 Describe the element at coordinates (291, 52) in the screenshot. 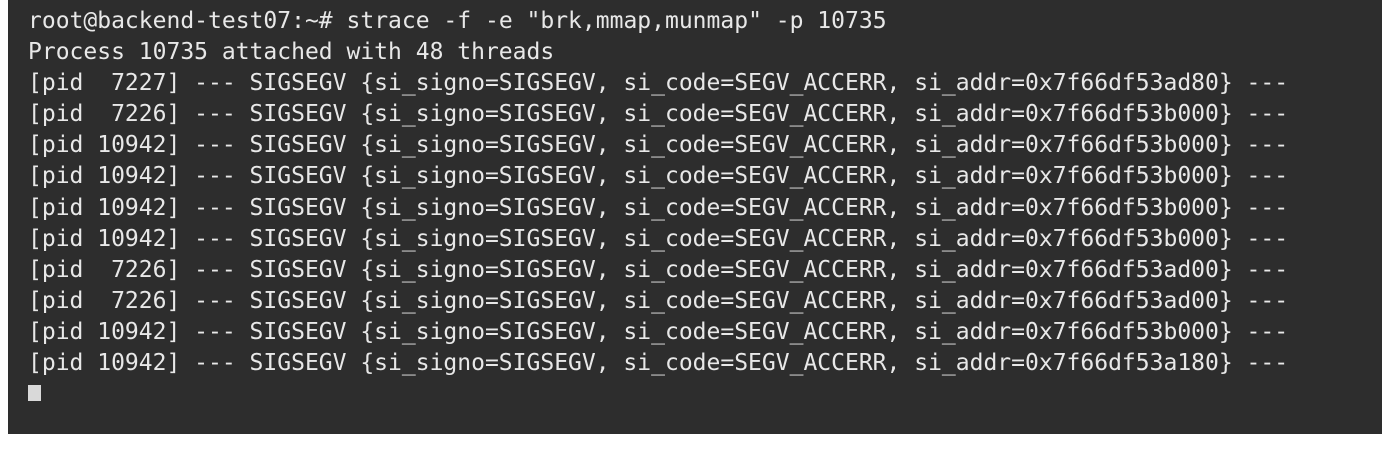

I see `output-line: Process 10735 attached with 48 threads` at that location.